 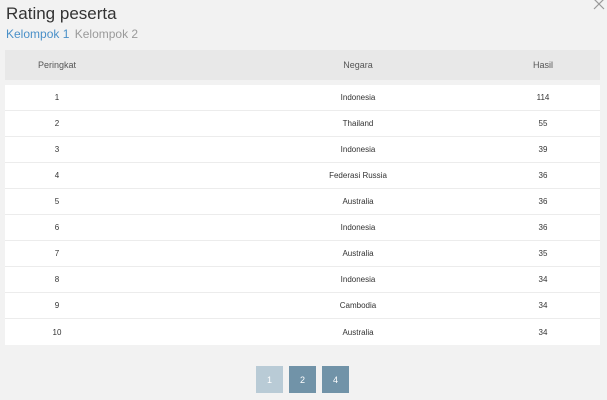 I want to click on header-rank: Peringkat, so click(x=57, y=65).